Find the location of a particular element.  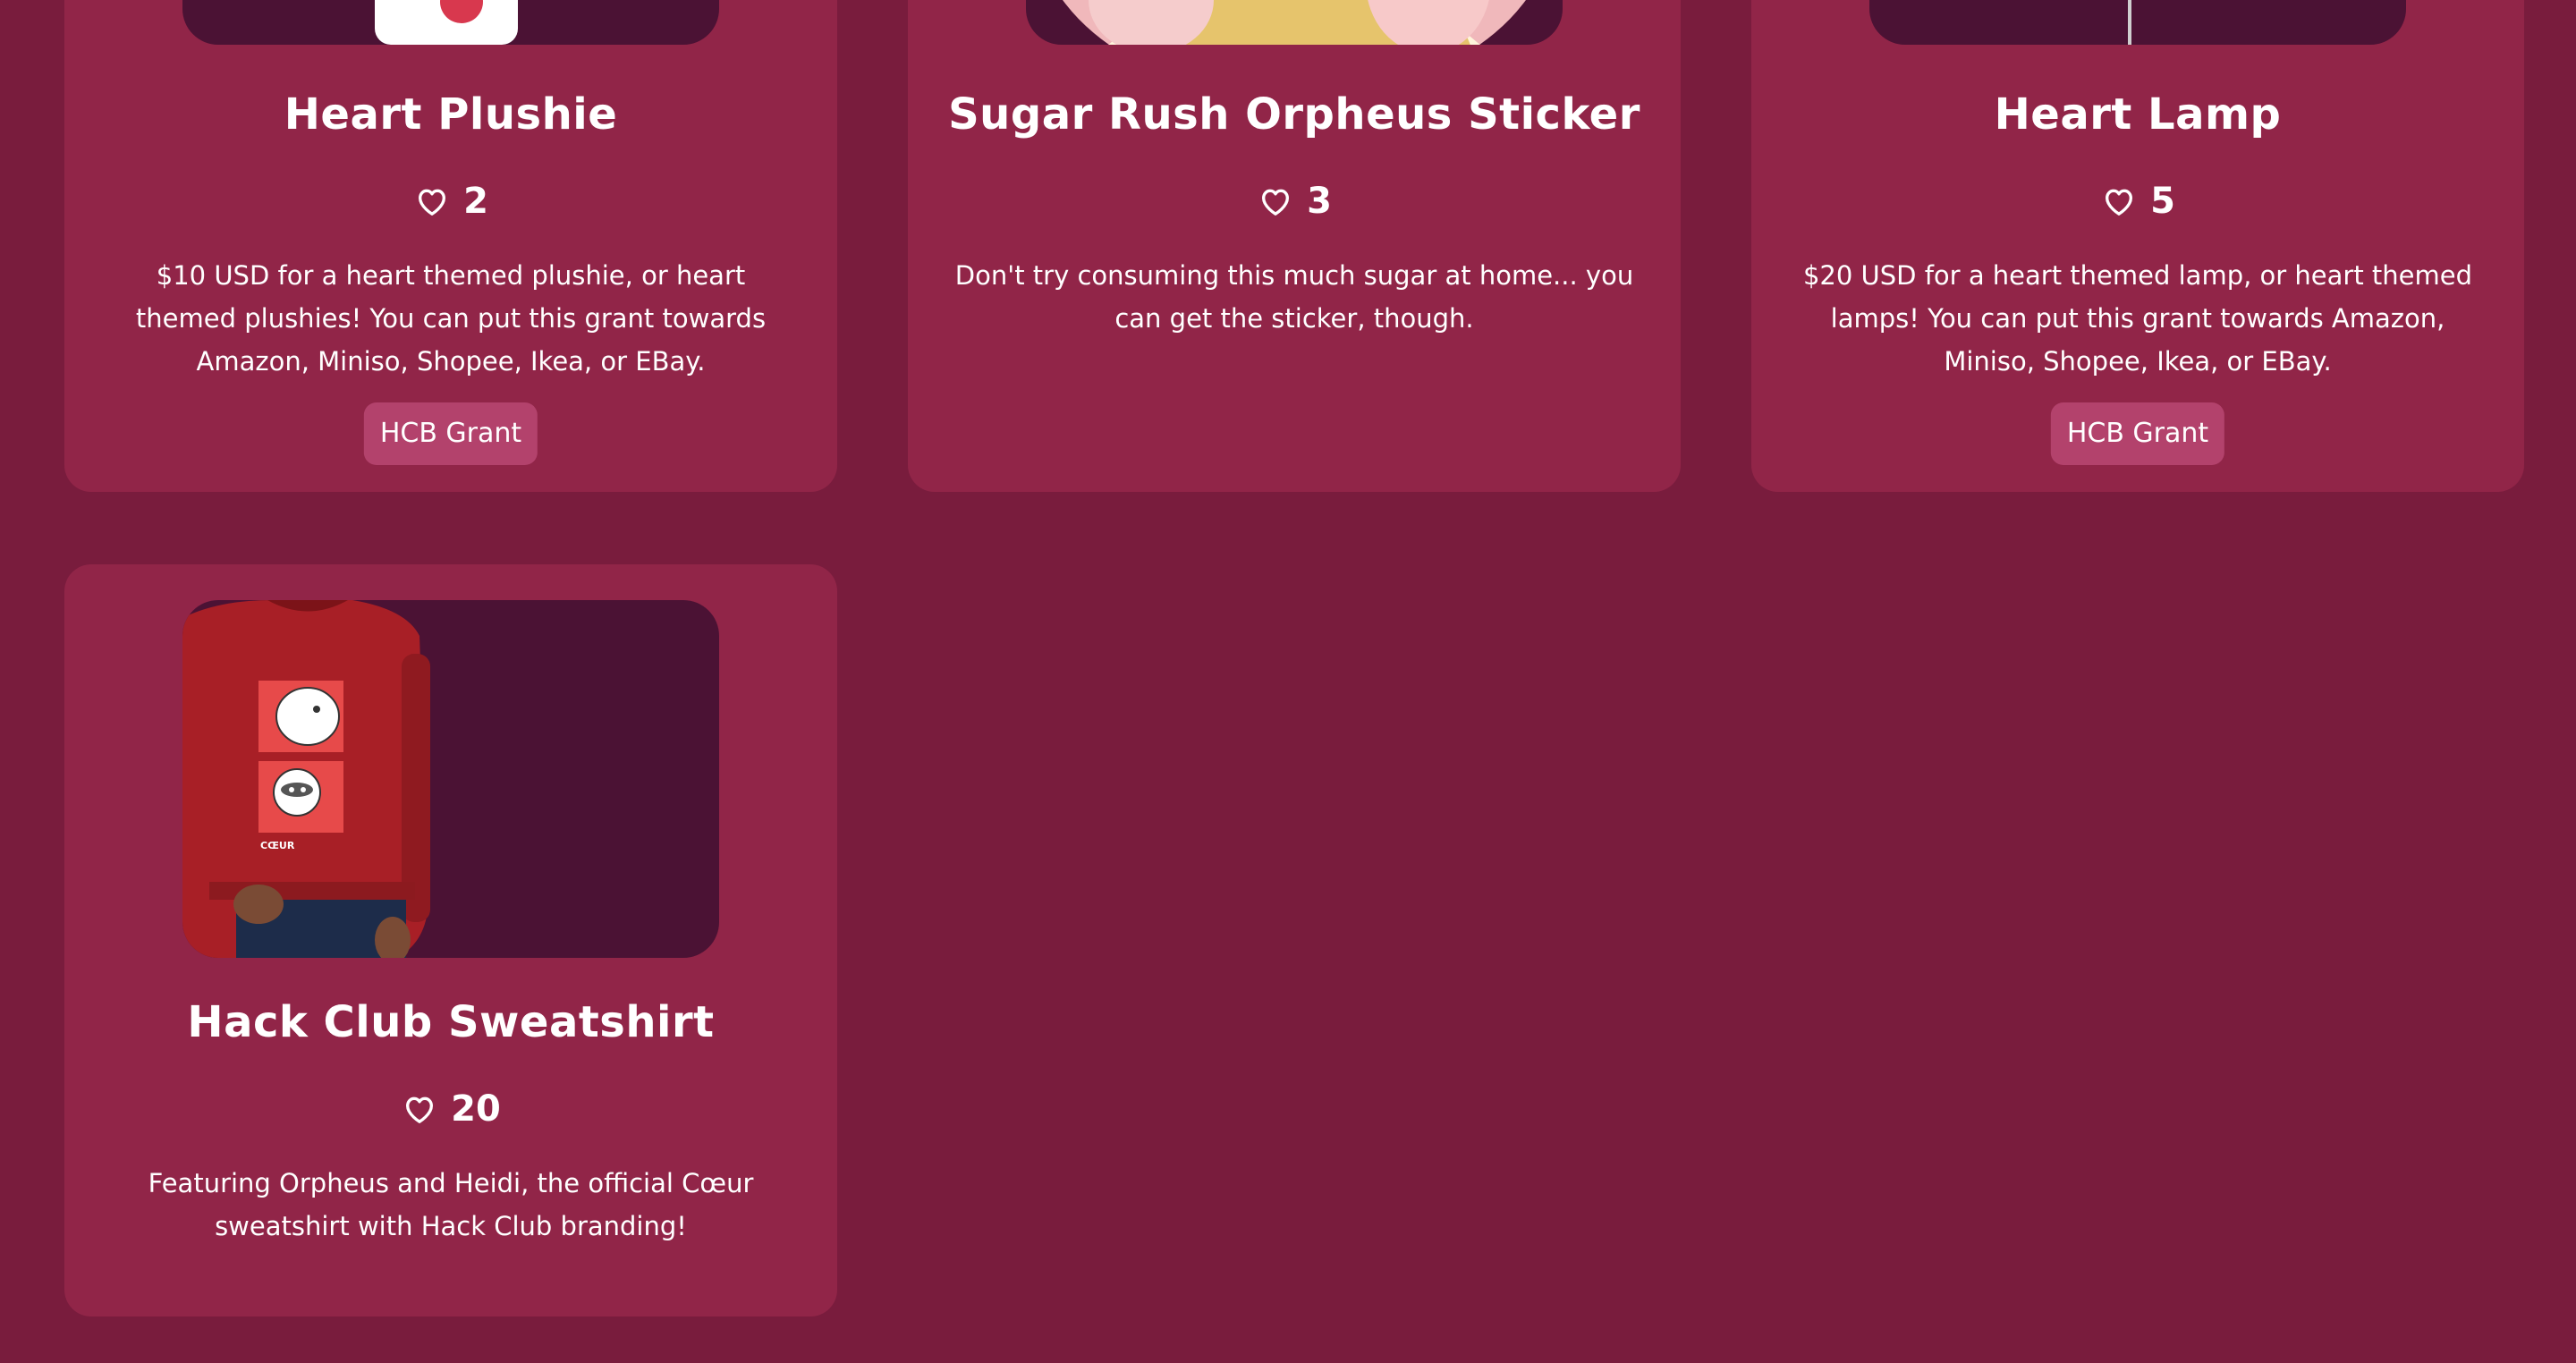

item-likes: 2 is located at coordinates (450, 202).